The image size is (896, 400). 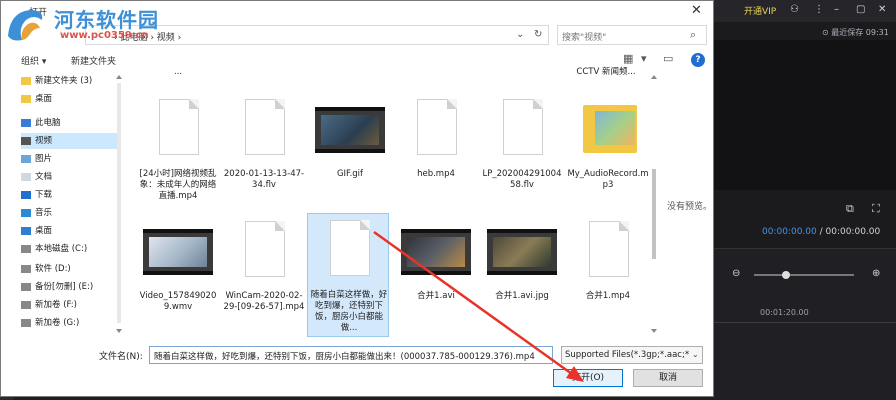 What do you see at coordinates (819, 9) in the screenshot?
I see `more-icon: ⋮` at bounding box center [819, 9].